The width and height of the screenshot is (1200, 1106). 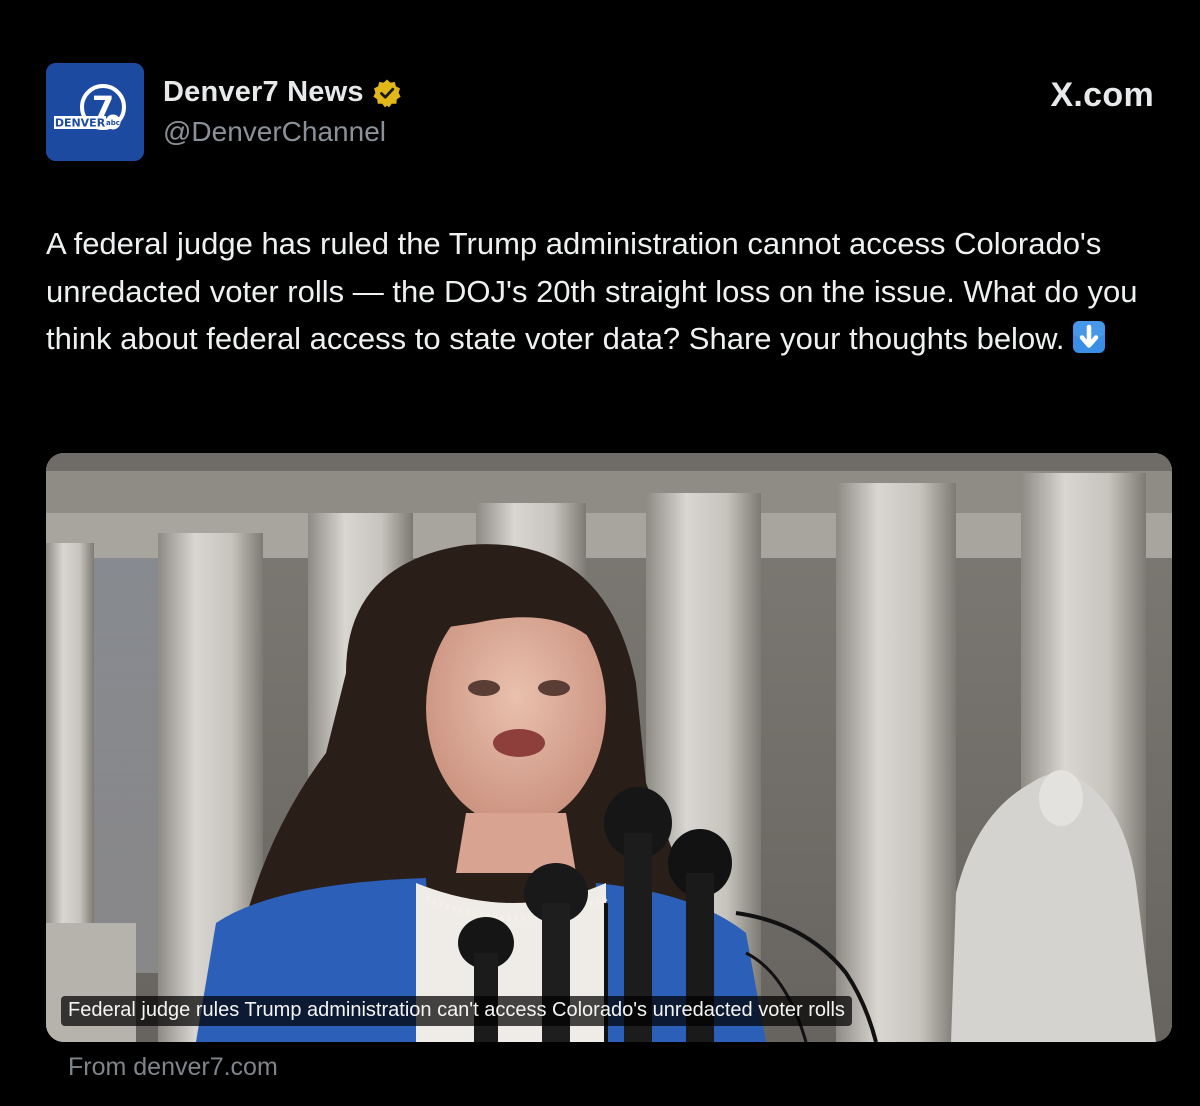 What do you see at coordinates (113, 123) in the screenshot?
I see `avatar-network: abc` at bounding box center [113, 123].